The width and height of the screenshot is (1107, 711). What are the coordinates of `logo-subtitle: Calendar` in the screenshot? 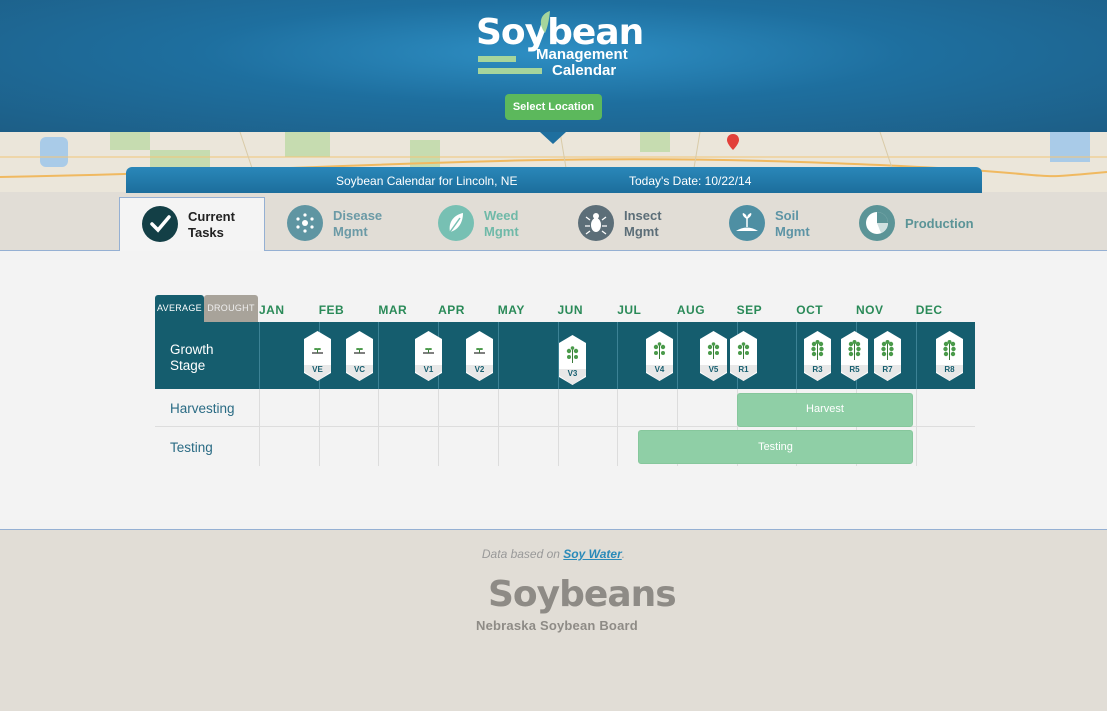 It's located at (584, 70).